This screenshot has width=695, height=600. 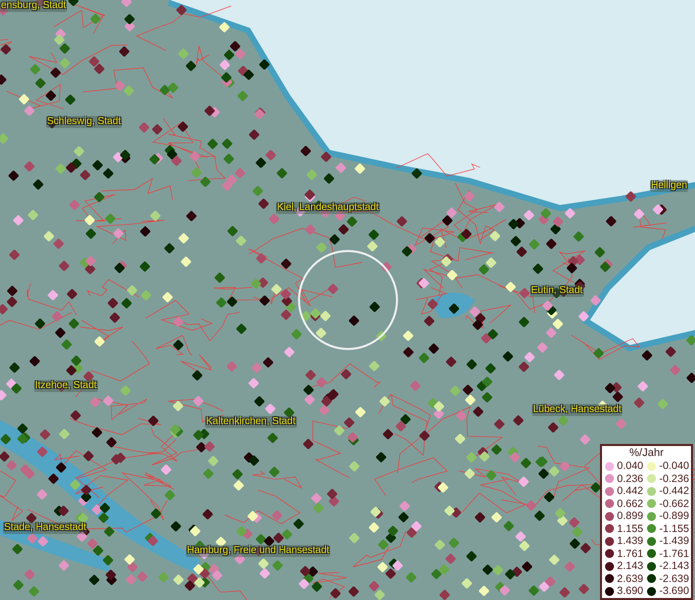 What do you see at coordinates (250, 422) in the screenshot?
I see `place-label: Kaltenkirchen, Stadt` at bounding box center [250, 422].